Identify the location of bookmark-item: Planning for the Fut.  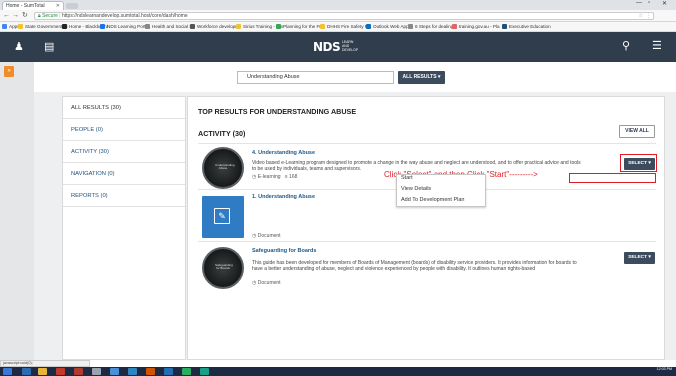
(299, 26).